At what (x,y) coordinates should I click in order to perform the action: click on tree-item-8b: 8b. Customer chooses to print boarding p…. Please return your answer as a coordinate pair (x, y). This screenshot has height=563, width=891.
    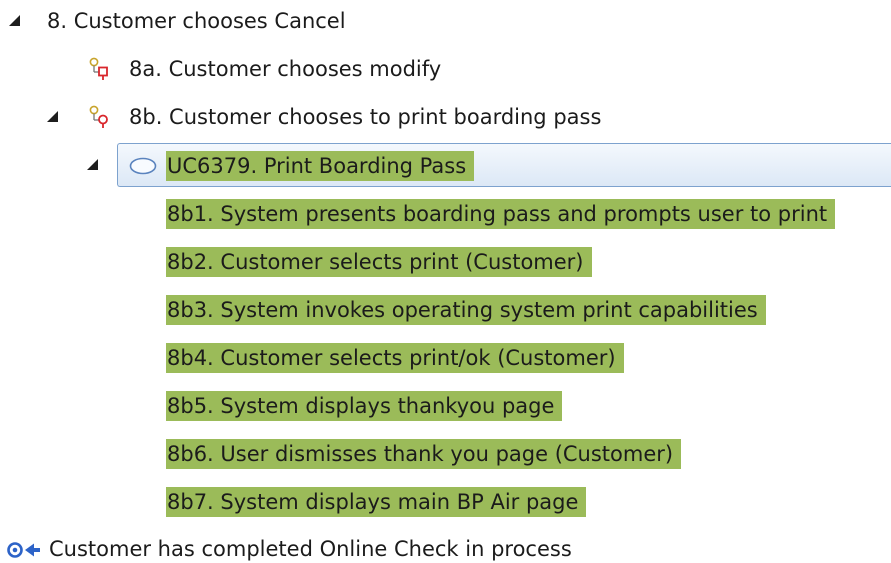
    Looking at the image, I should click on (445, 120).